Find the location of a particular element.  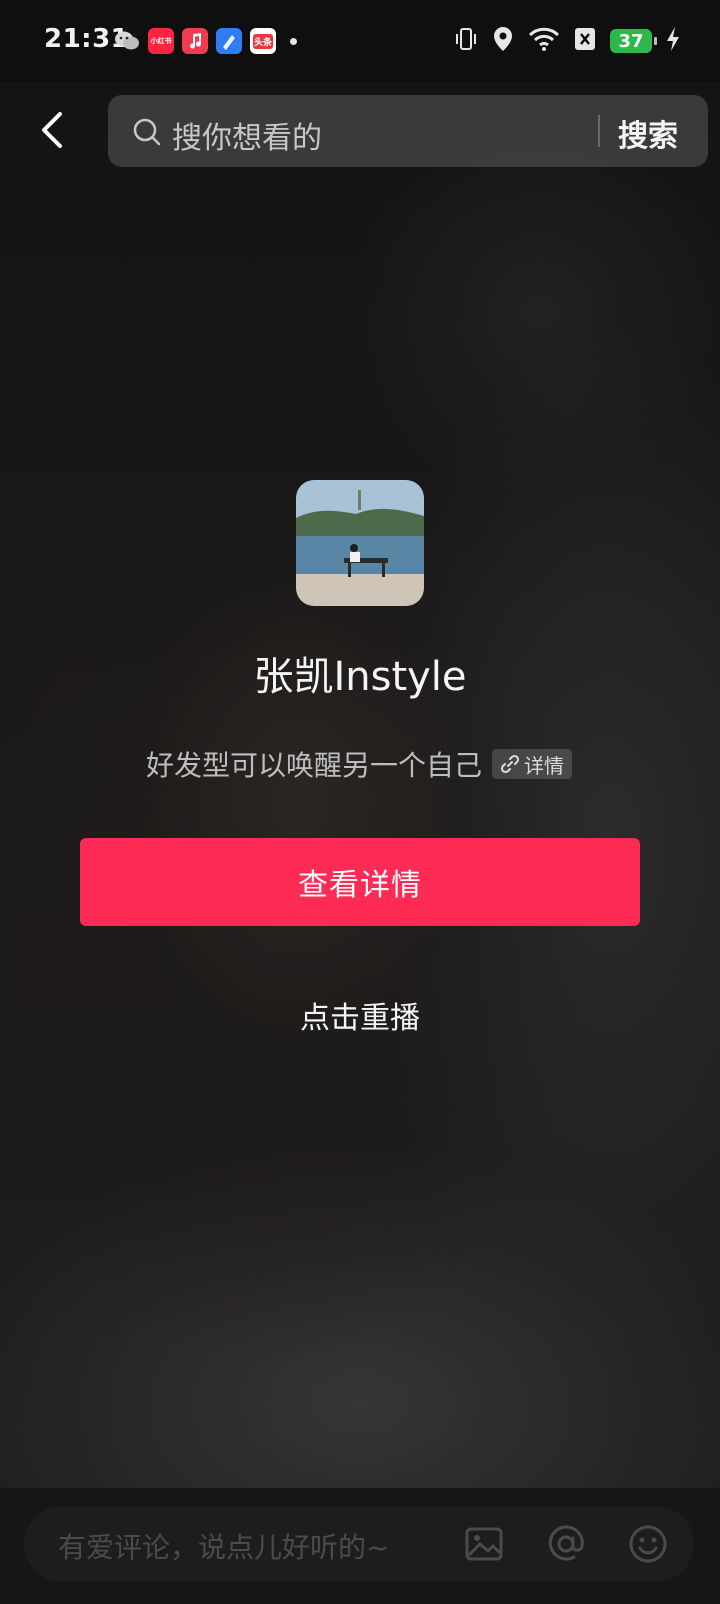

no-sim-icon is located at coordinates (585, 41).